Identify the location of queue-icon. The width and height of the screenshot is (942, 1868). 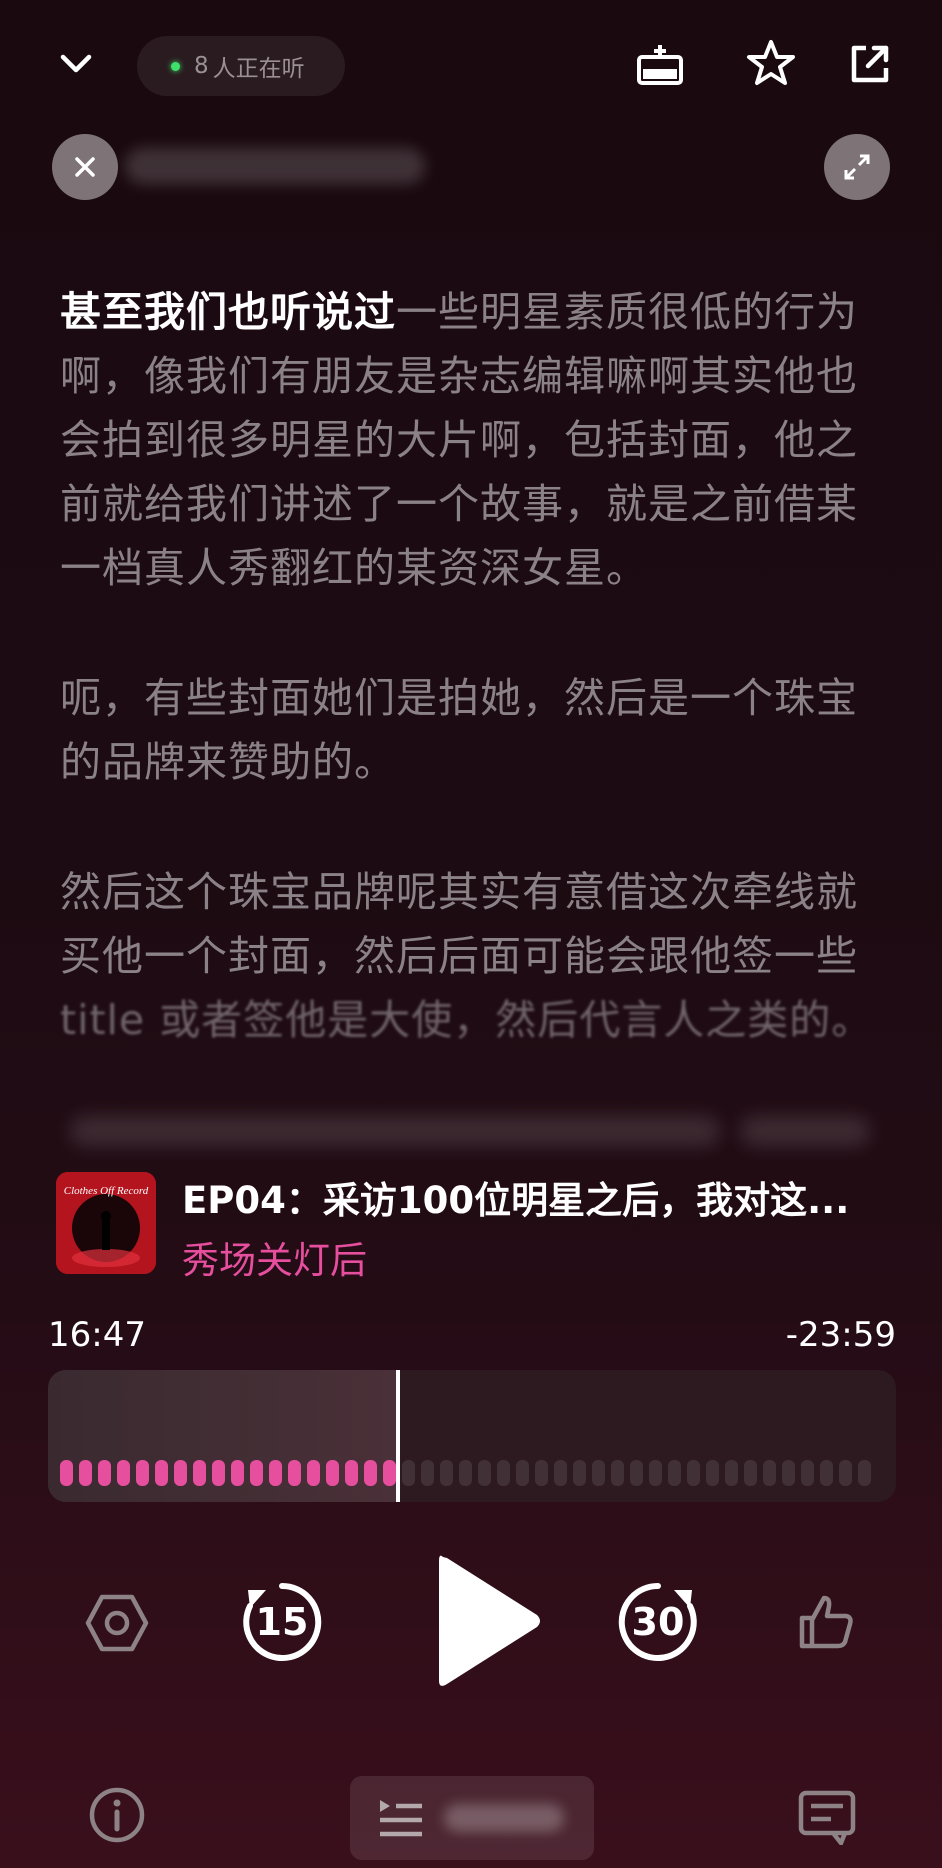
(401, 1818).